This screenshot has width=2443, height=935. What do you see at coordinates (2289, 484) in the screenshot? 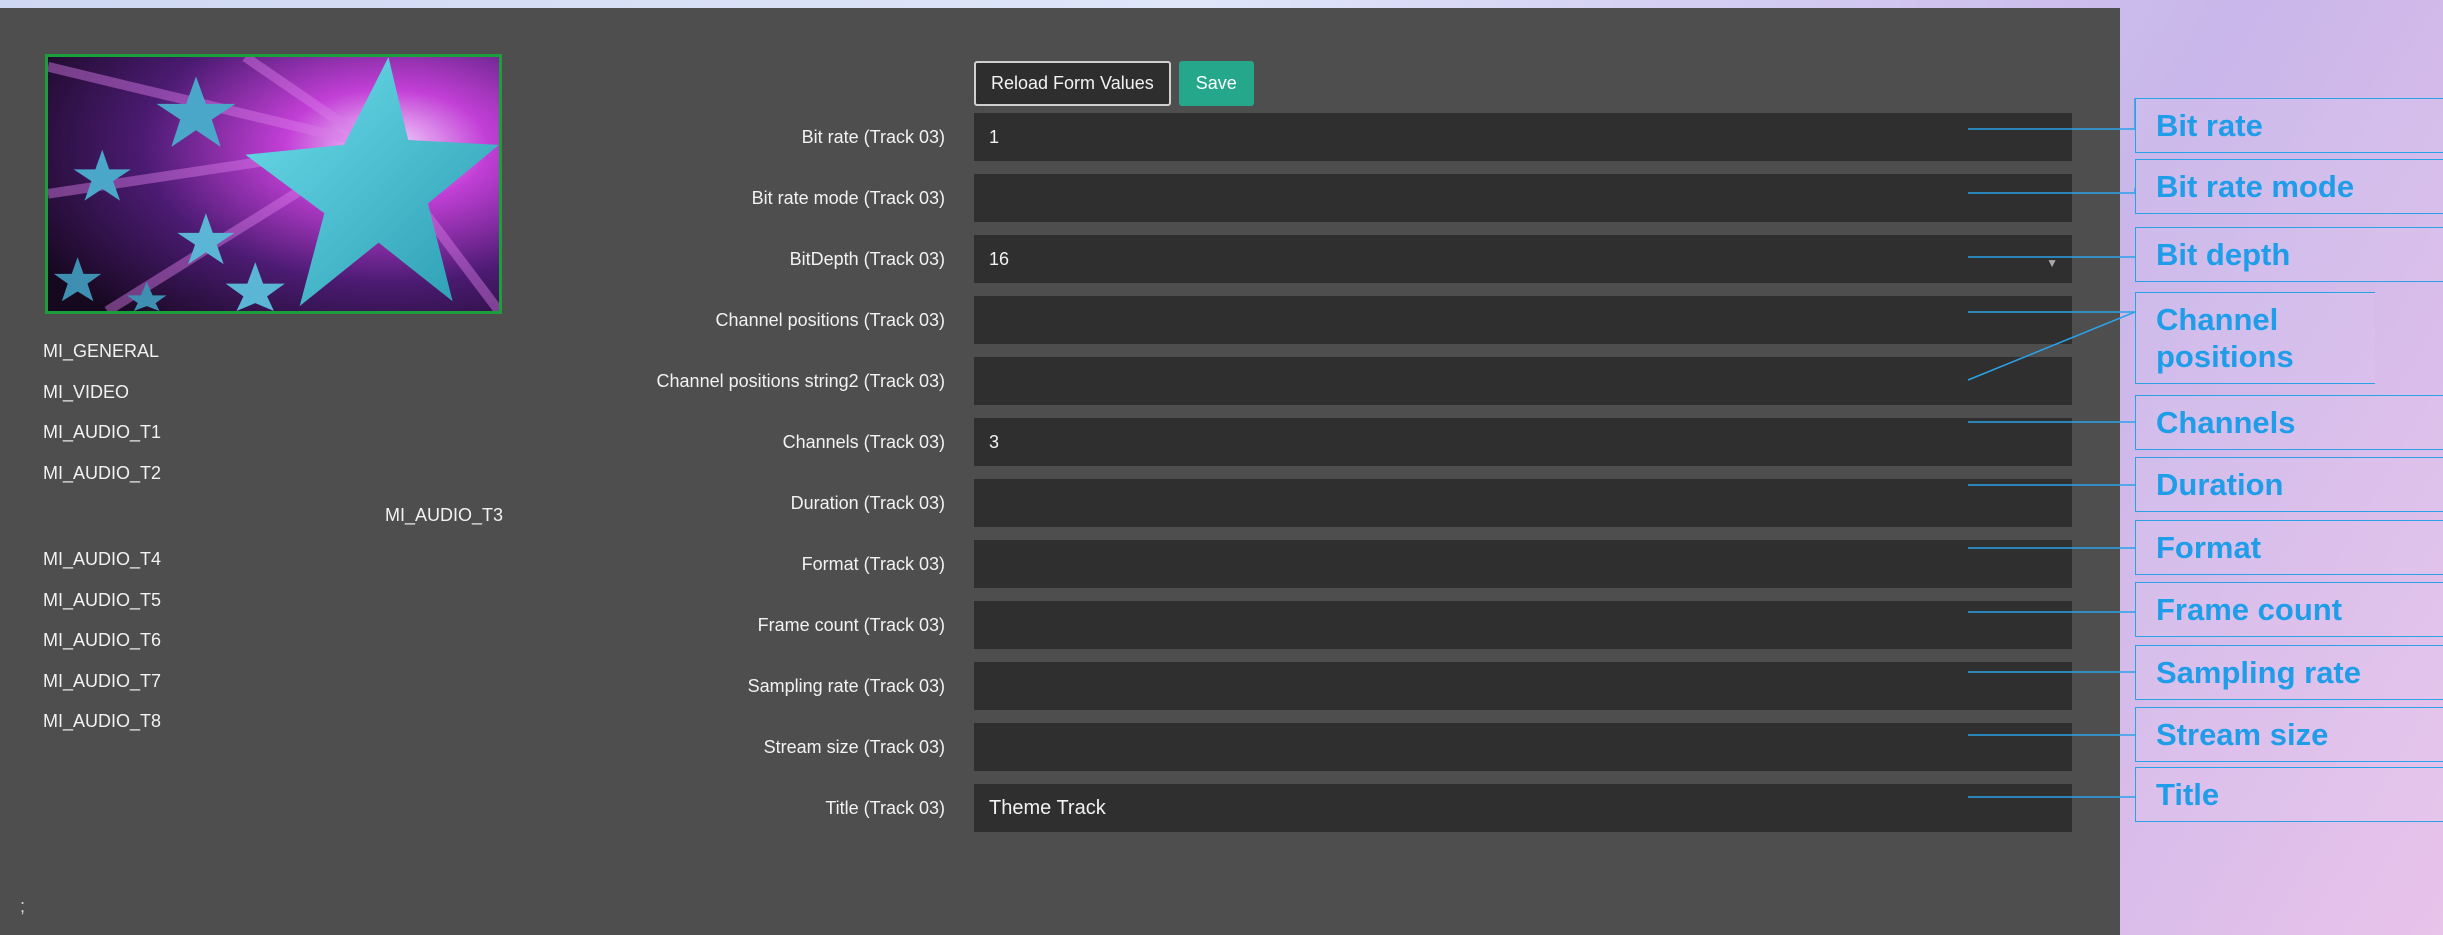
I see `callout-duration: Duration` at bounding box center [2289, 484].